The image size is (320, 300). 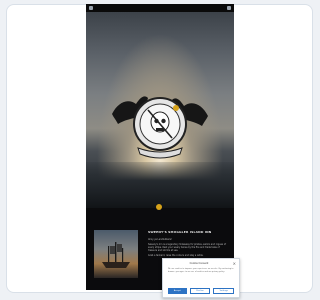 What do you see at coordinates (160, 8) in the screenshot?
I see `status-bar` at bounding box center [160, 8].